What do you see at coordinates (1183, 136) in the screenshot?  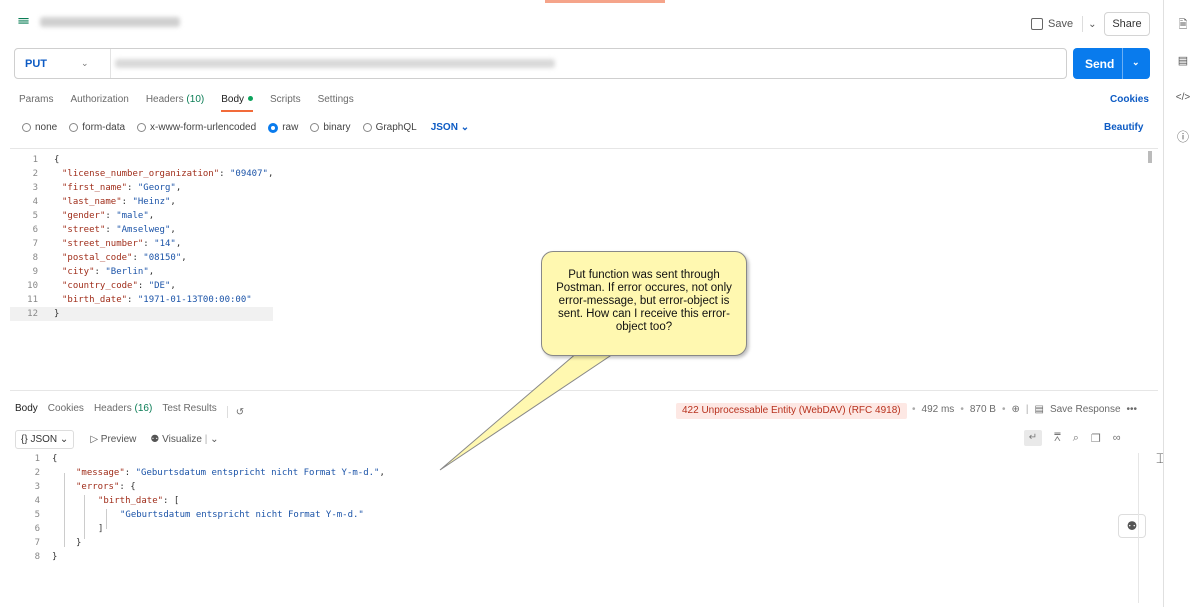 I see `info-icon: ⓘ` at bounding box center [1183, 136].